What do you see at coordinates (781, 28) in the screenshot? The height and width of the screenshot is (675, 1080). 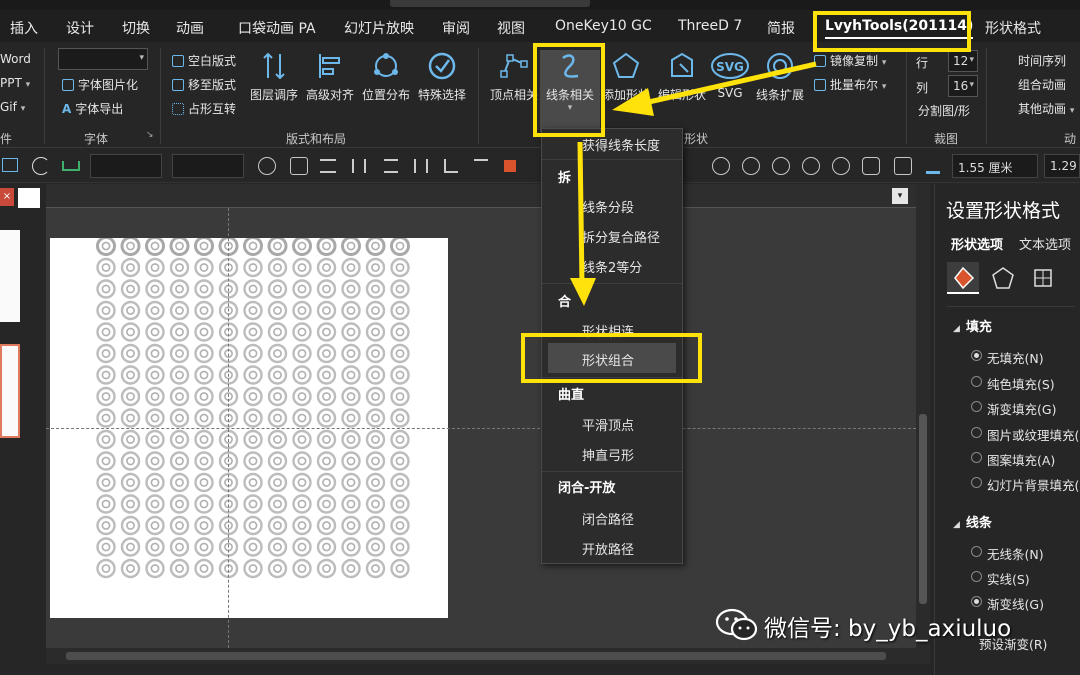 I see `tab-brief: 简报` at bounding box center [781, 28].